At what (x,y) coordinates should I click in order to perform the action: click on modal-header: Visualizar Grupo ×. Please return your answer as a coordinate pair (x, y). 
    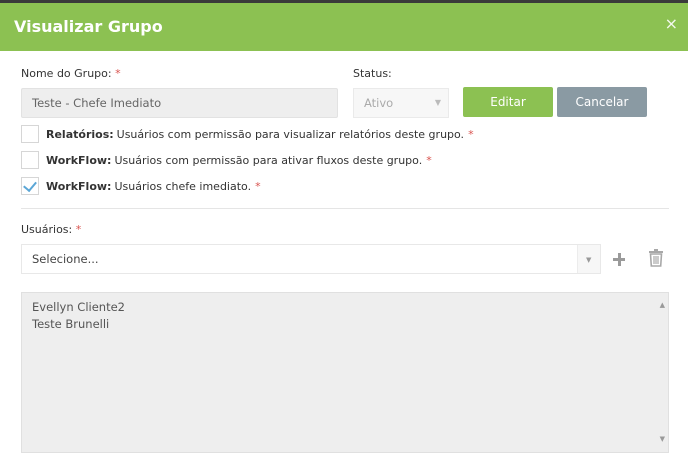
    Looking at the image, I should click on (344, 27).